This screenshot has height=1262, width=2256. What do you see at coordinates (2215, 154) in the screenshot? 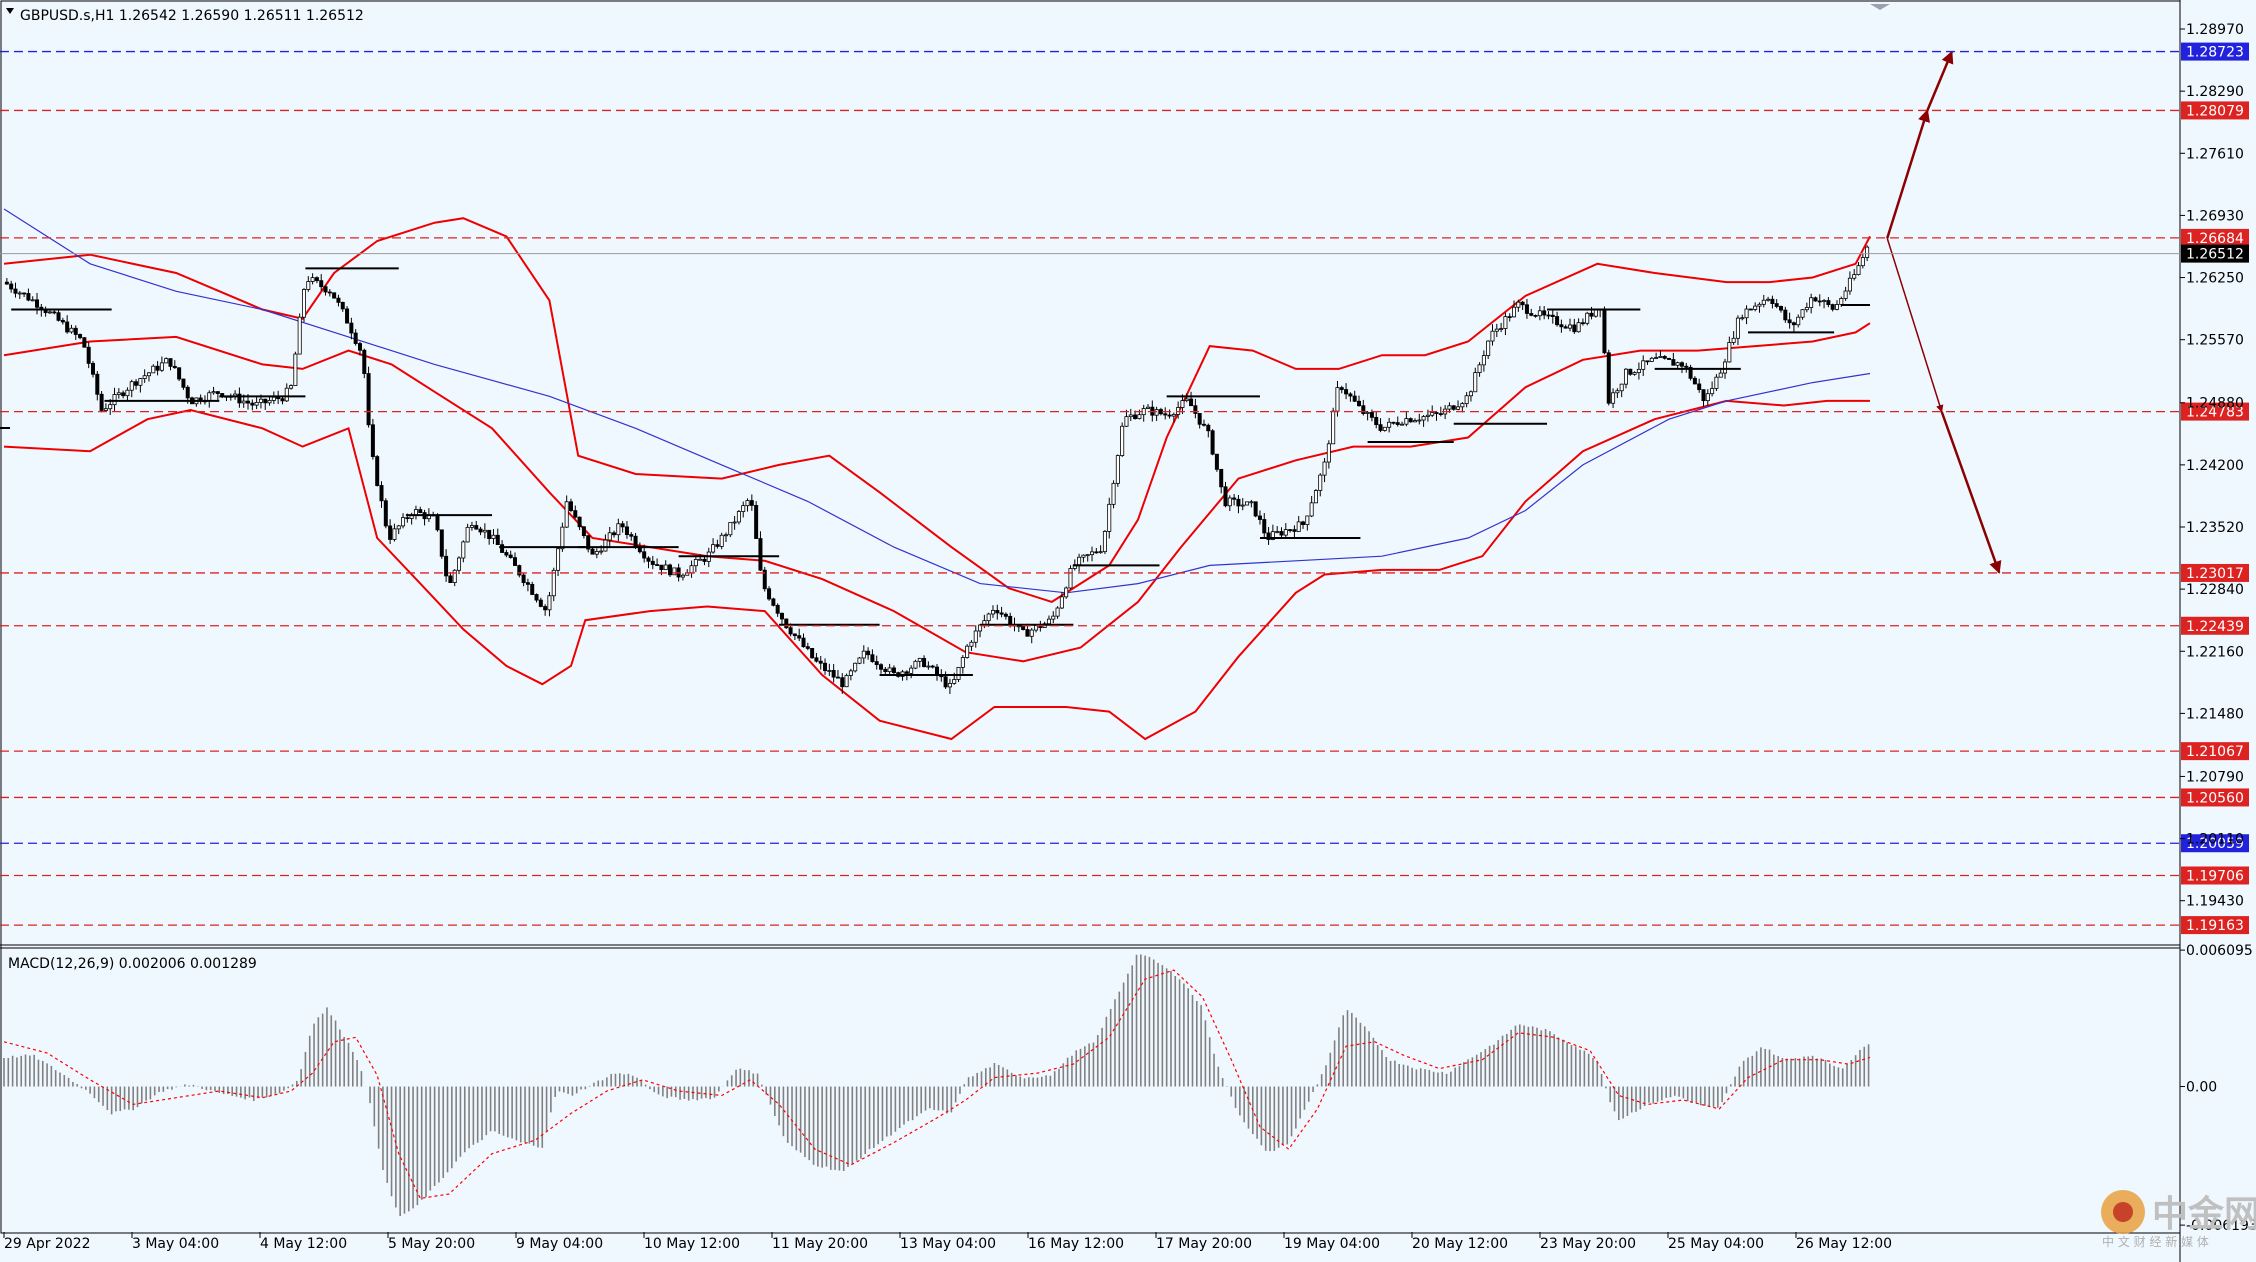
I see `price-tick-label: 1.27610` at bounding box center [2215, 154].